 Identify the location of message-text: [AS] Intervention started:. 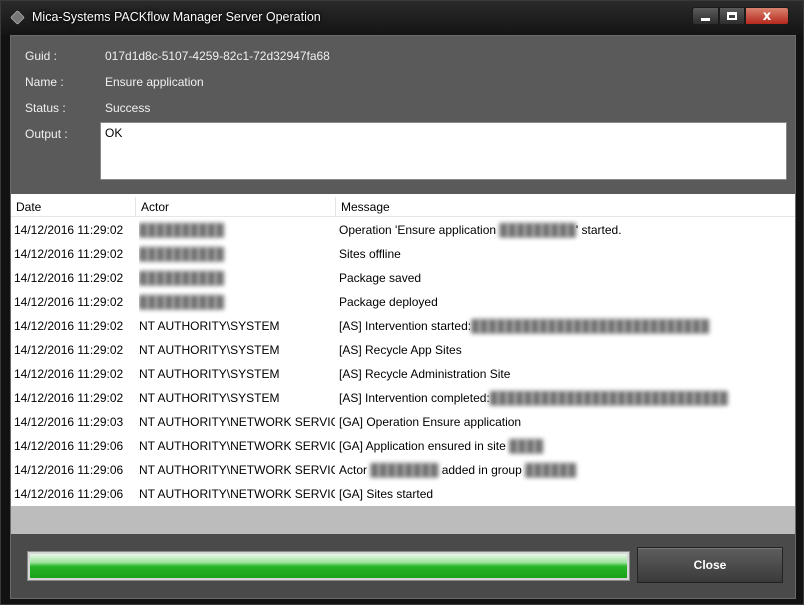
(405, 326).